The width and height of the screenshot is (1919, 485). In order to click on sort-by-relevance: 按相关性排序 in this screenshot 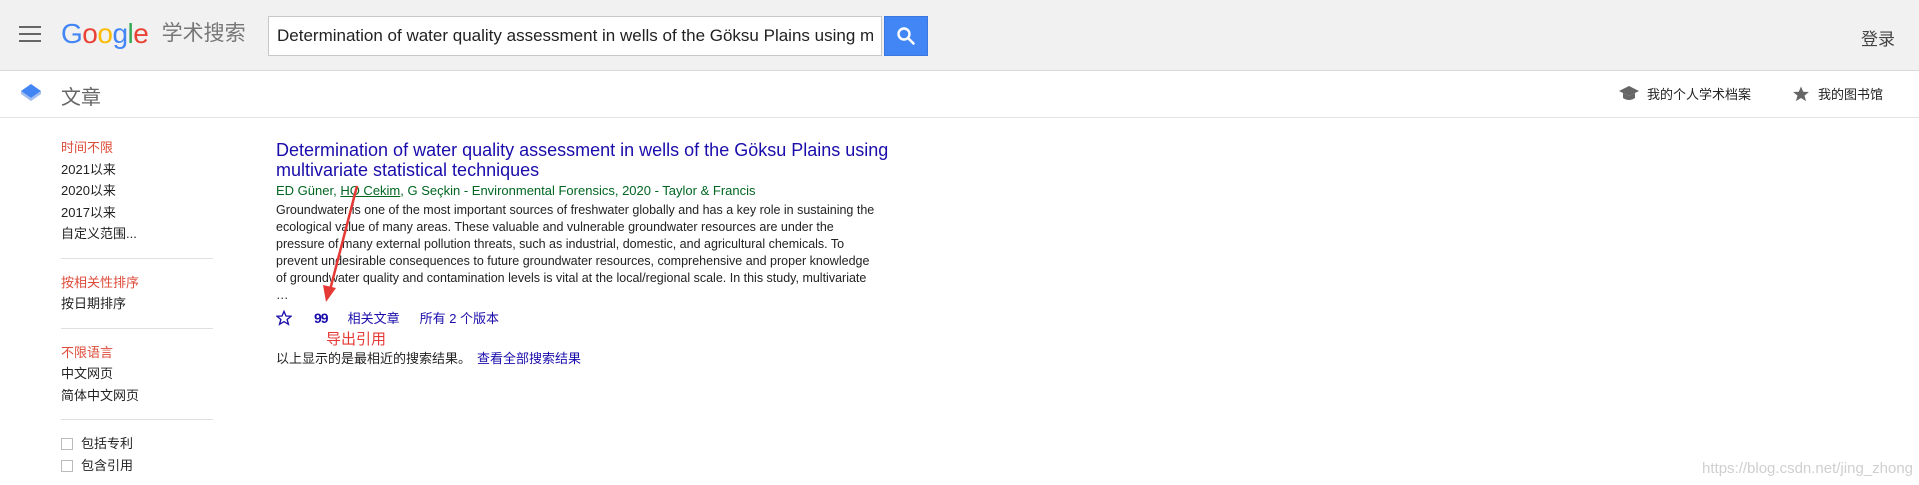, I will do `click(138, 283)`.